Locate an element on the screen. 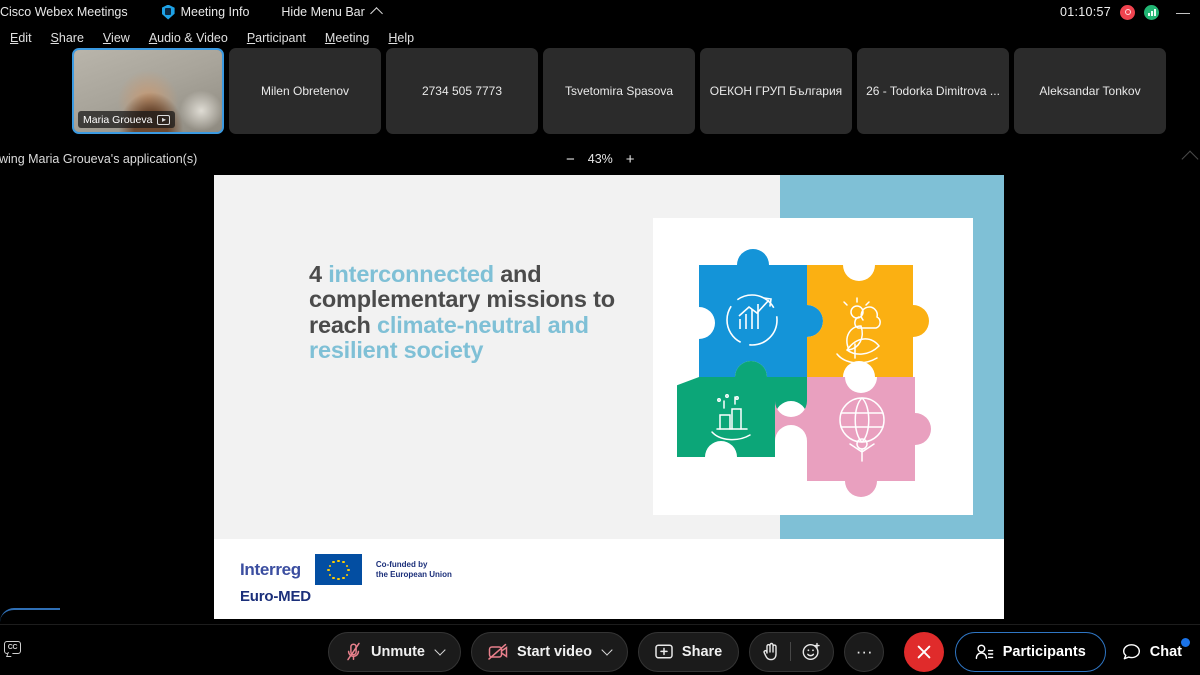  menu-item-share: Share is located at coordinates (67, 38).